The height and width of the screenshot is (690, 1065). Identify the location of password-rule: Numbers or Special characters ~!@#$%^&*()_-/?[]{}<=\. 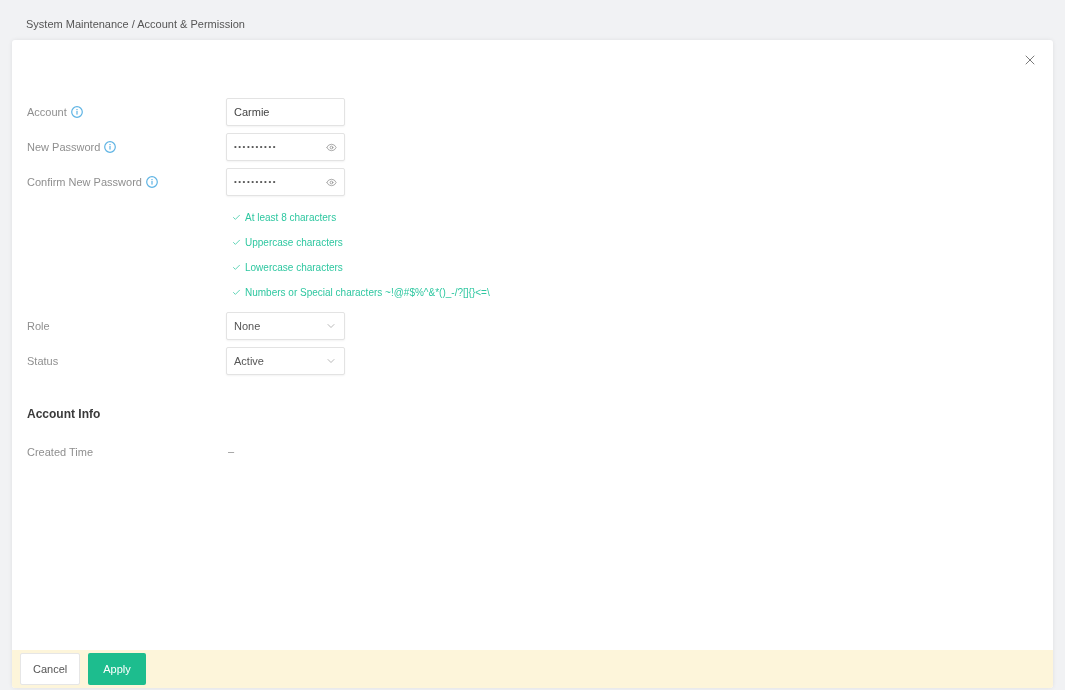
(367, 293).